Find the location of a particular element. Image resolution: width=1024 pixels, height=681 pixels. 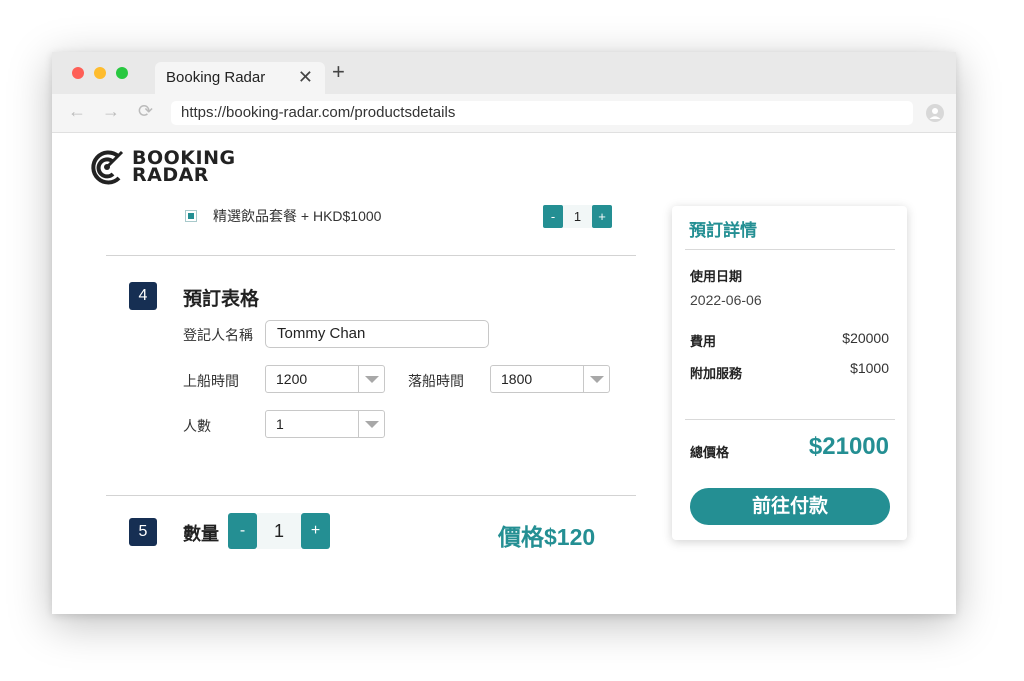

booking-form-title: 預訂表格 is located at coordinates (221, 299).